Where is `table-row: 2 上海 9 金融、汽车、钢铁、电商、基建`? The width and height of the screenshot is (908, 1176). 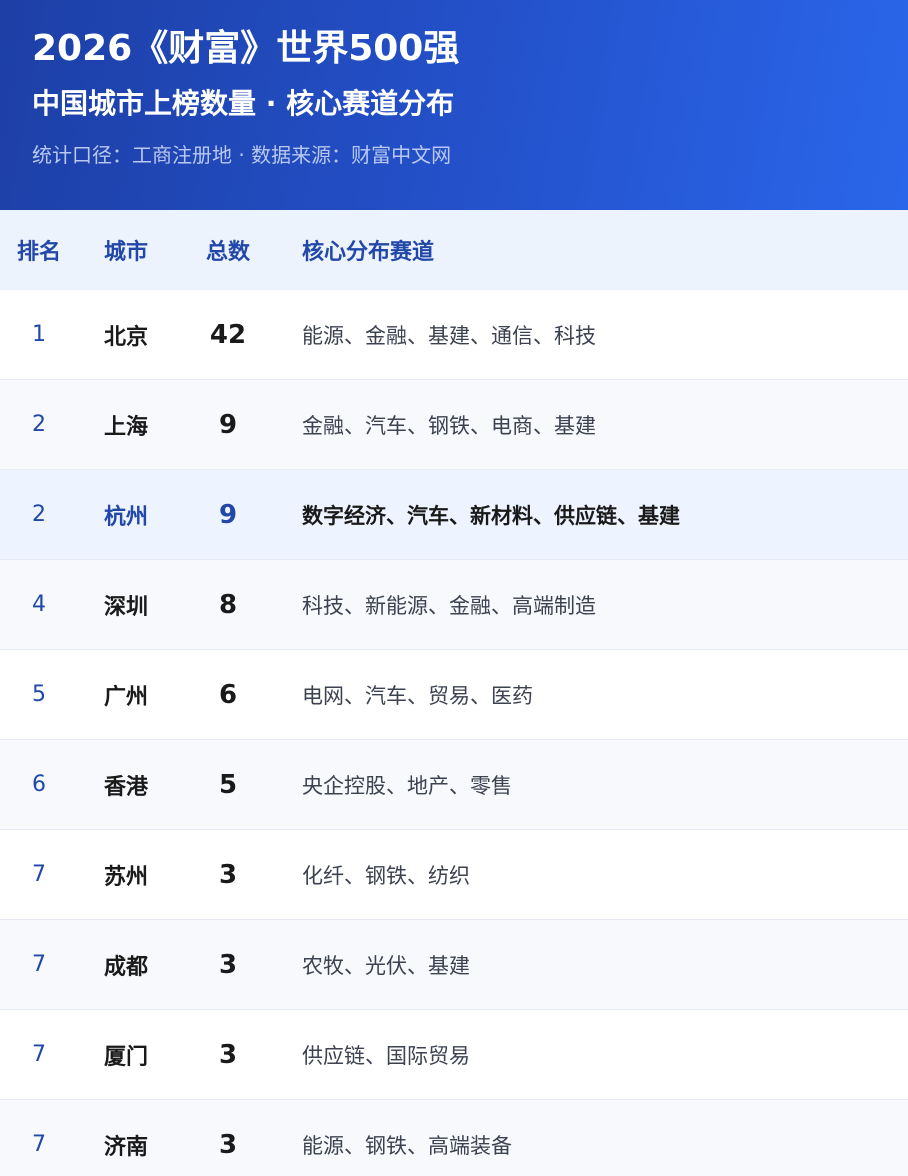 table-row: 2 上海 9 金融、汽车、钢铁、电商、基建 is located at coordinates (454, 425).